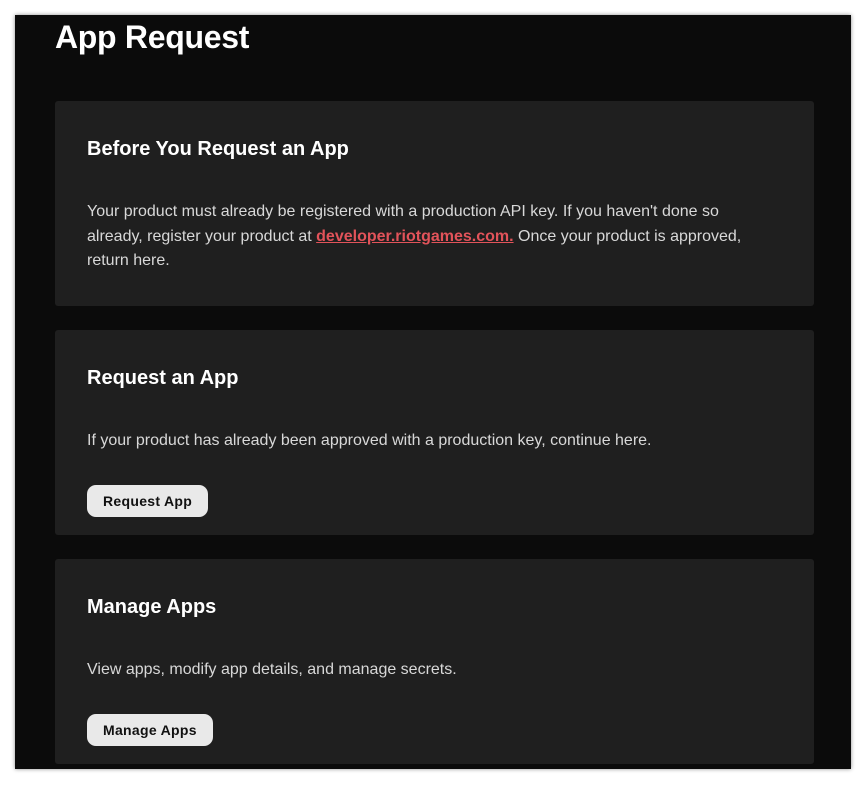 The width and height of the screenshot is (867, 785). I want to click on page-title: App Request, so click(152, 37).